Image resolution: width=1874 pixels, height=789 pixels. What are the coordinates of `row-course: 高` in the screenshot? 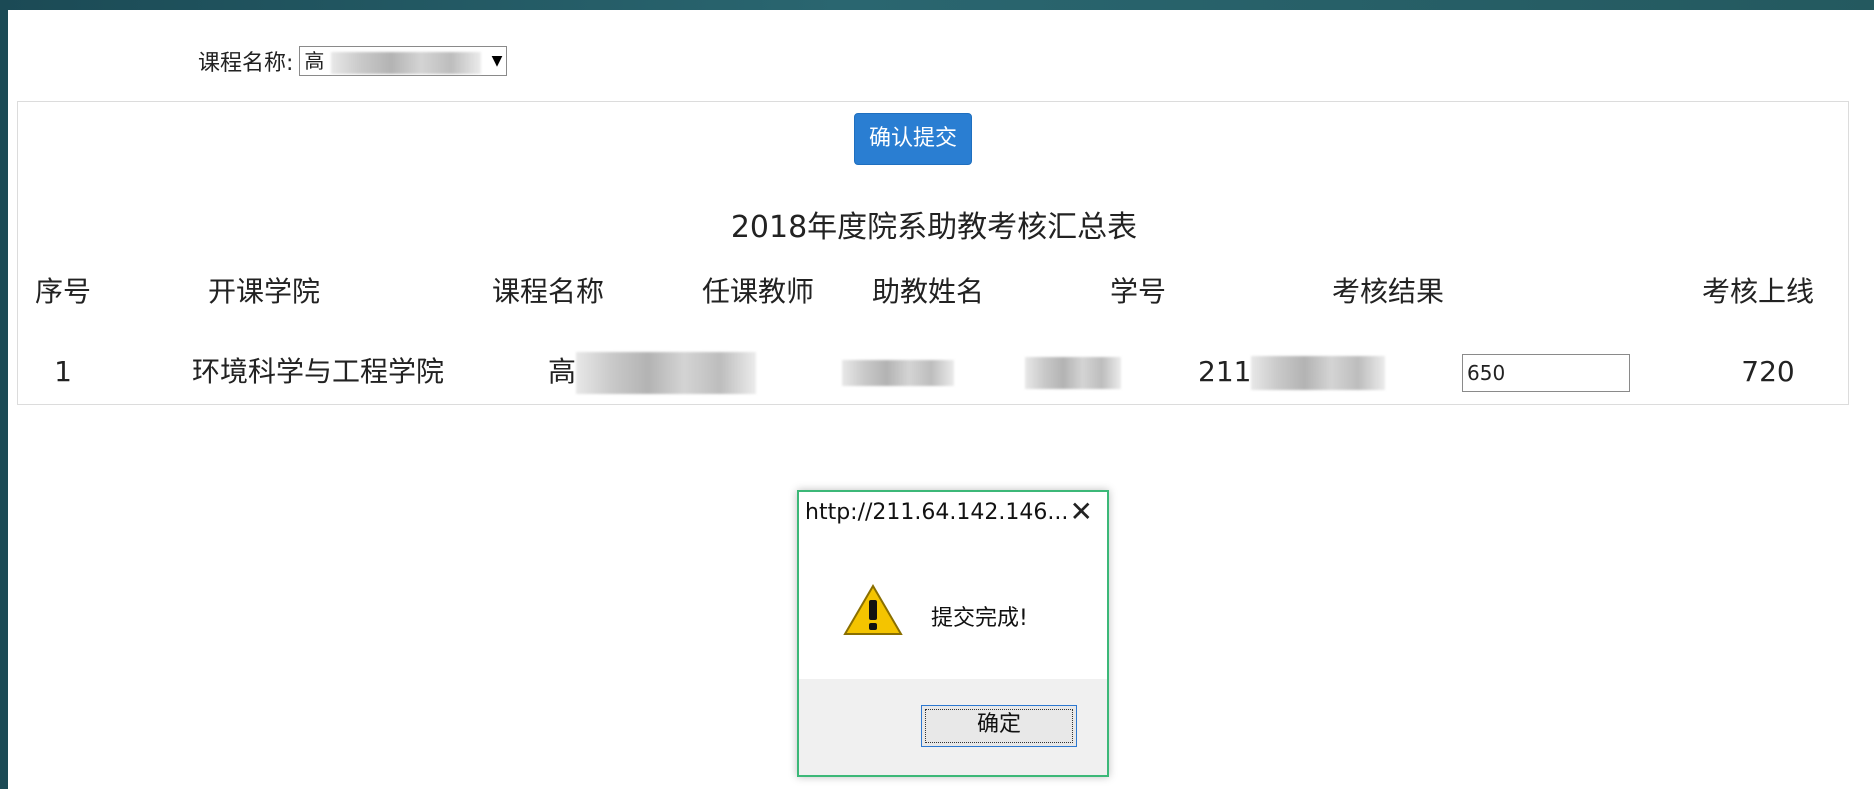 It's located at (658, 372).